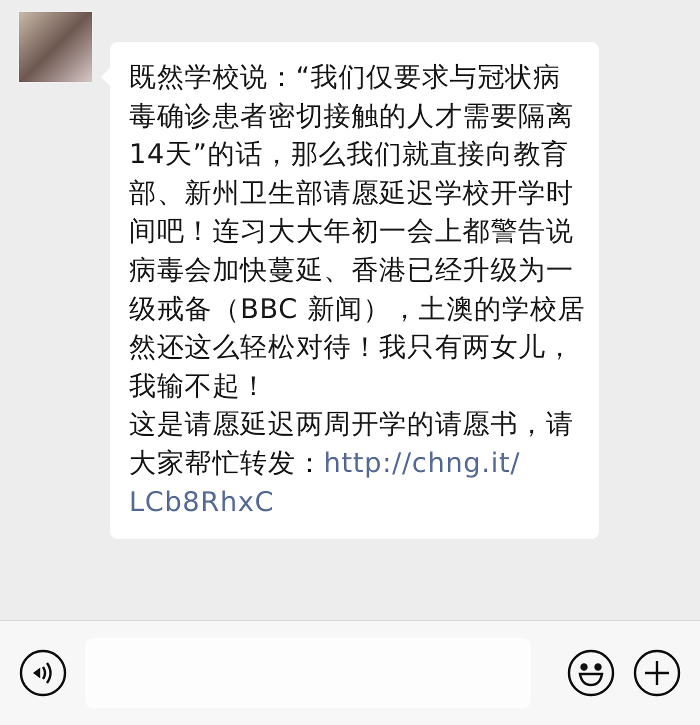  What do you see at coordinates (591, 673) in the screenshot?
I see `emoji-icon` at bounding box center [591, 673].